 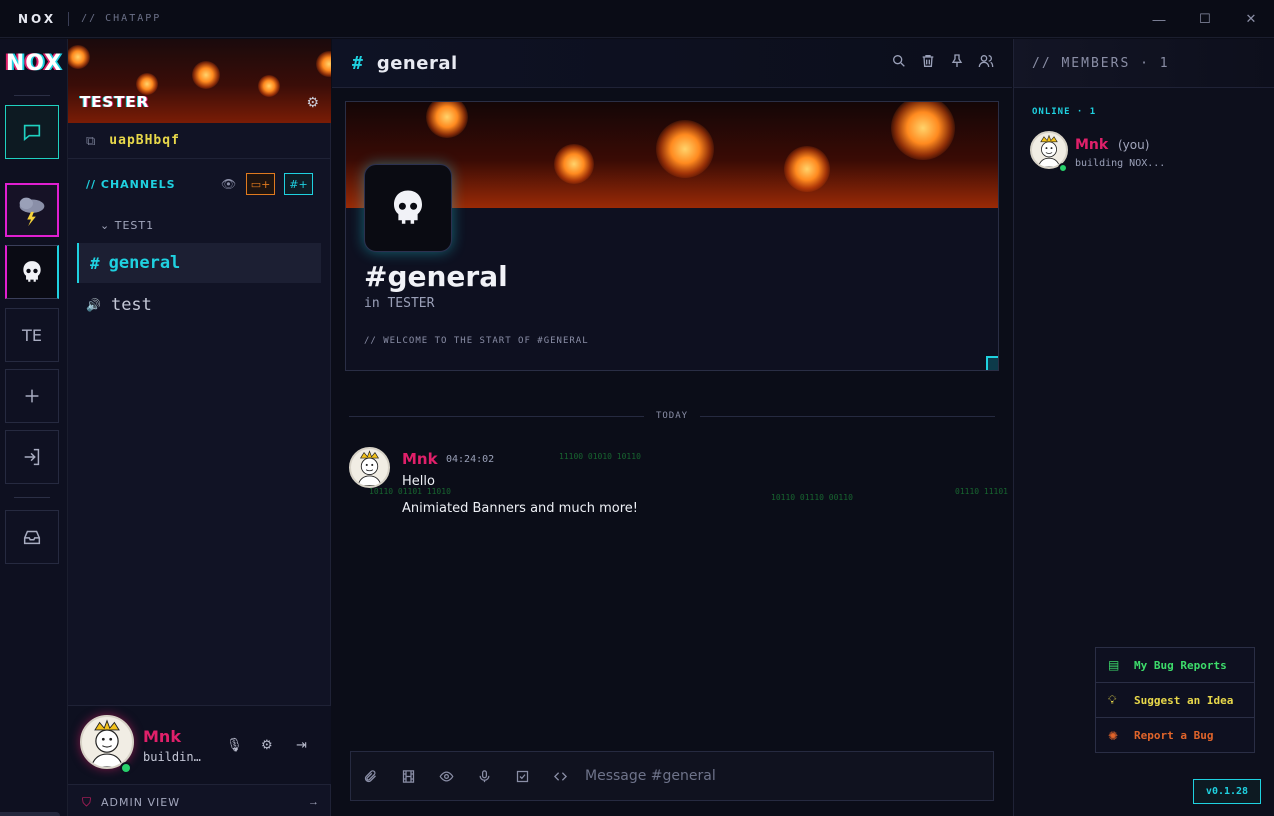 I want to click on channel-item-test: 🔊 test, so click(x=199, y=305).